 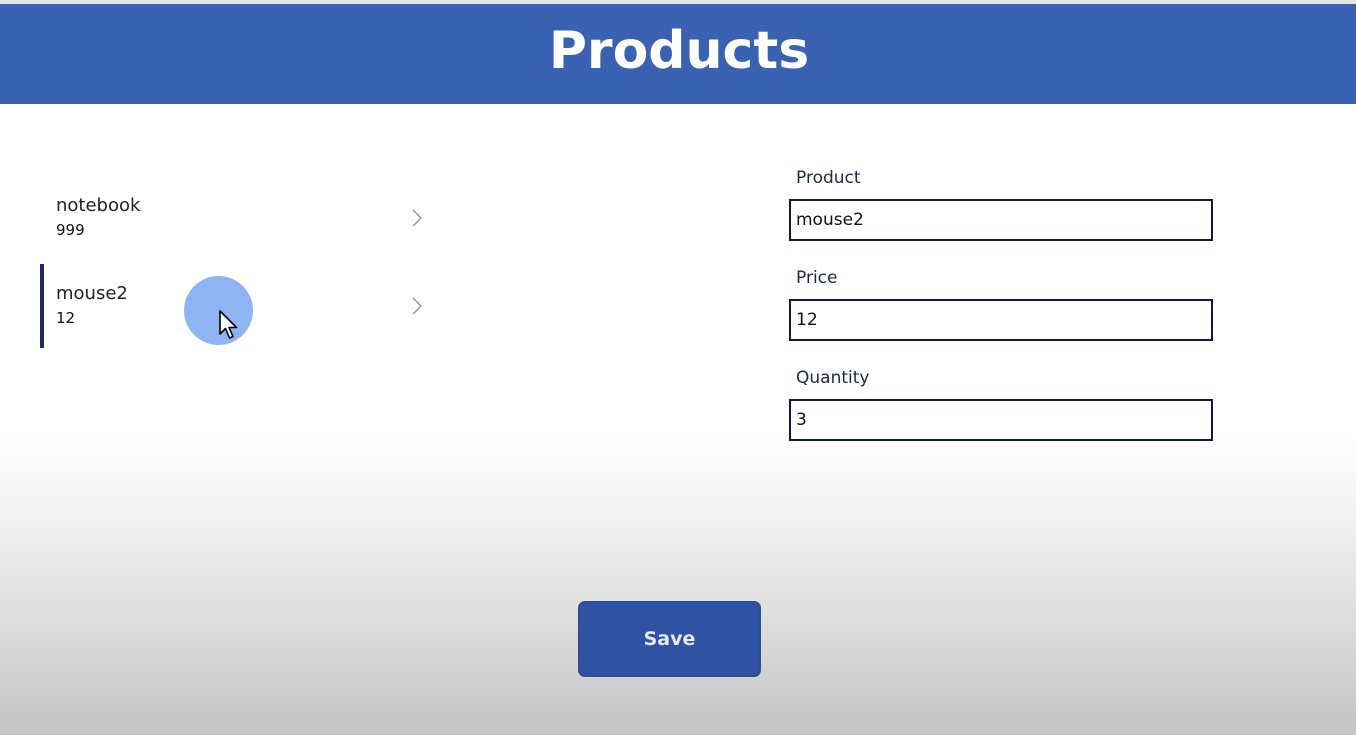 I want to click on quantity-input, so click(x=1001, y=420).